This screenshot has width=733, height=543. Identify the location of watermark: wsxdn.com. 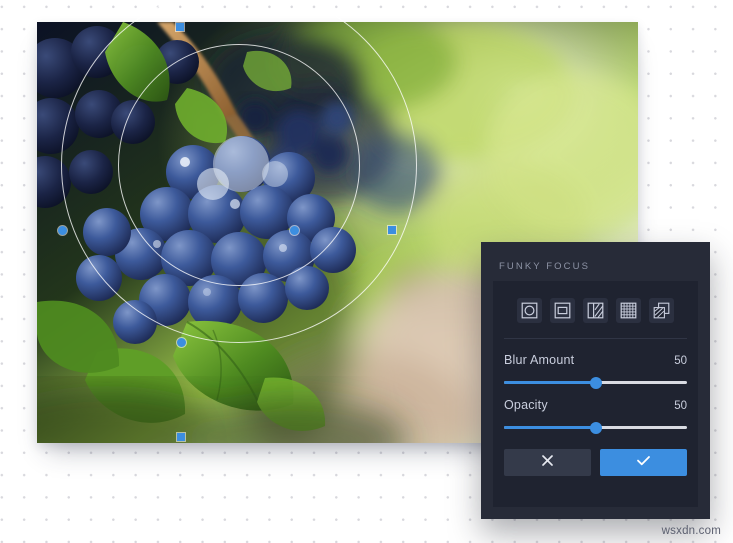
(691, 531).